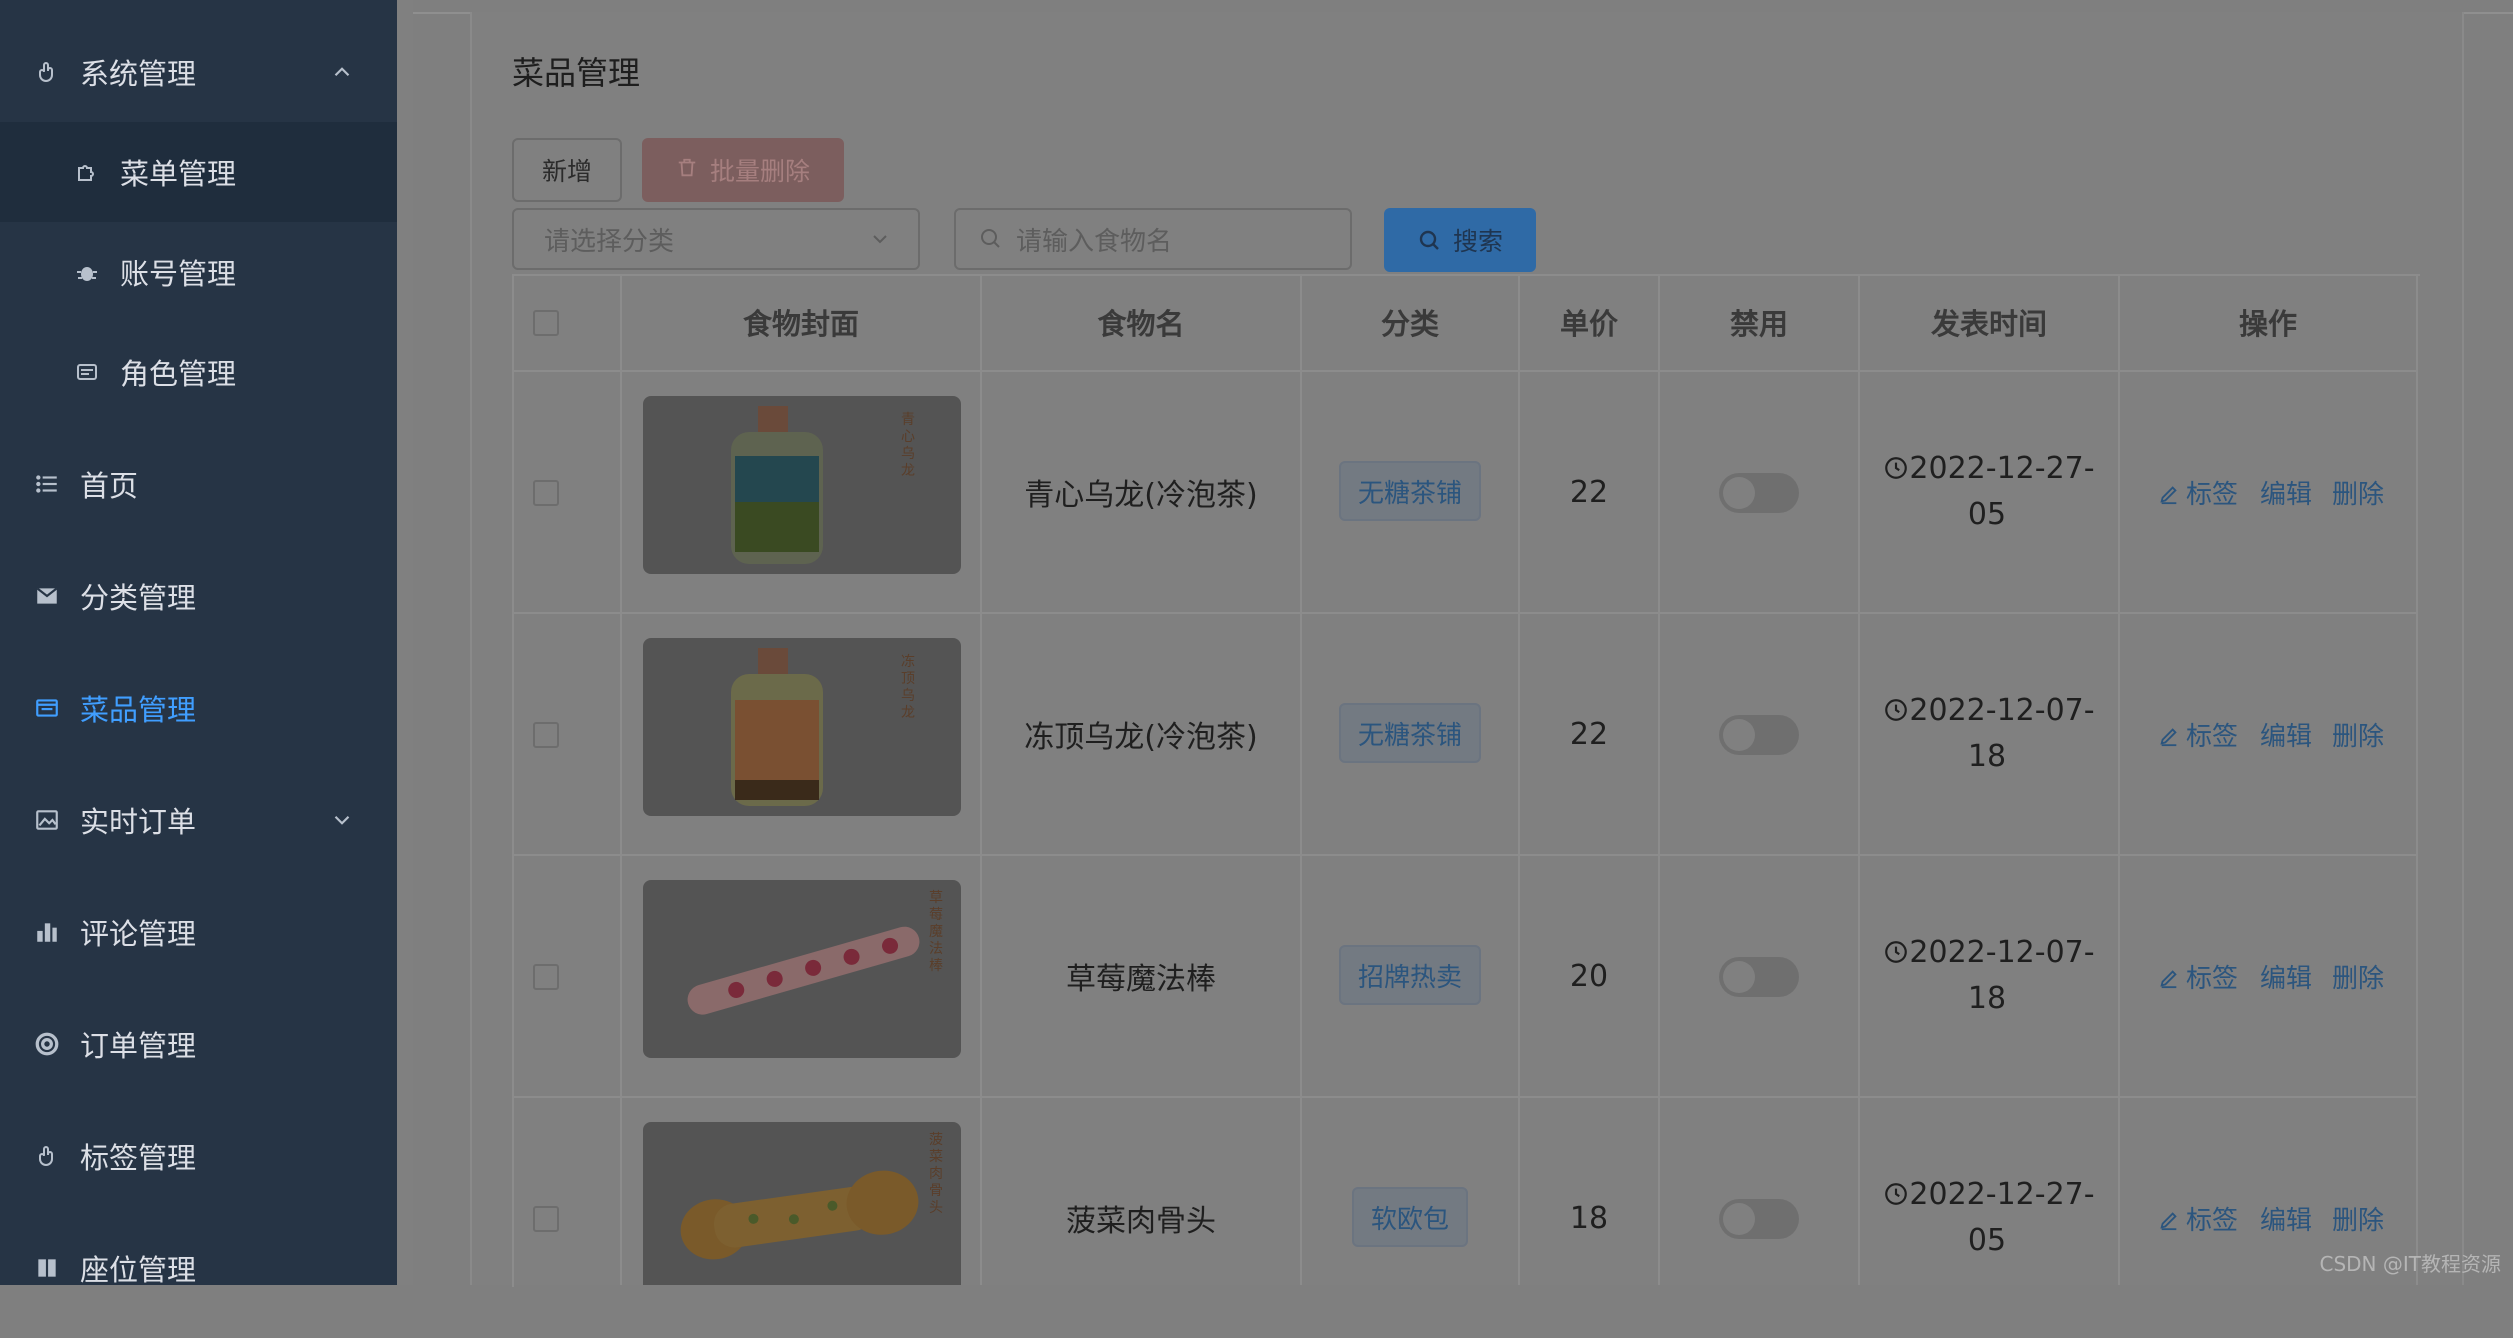  Describe the element at coordinates (1477, 241) in the screenshot. I see `search-button-label: 搜索` at that location.